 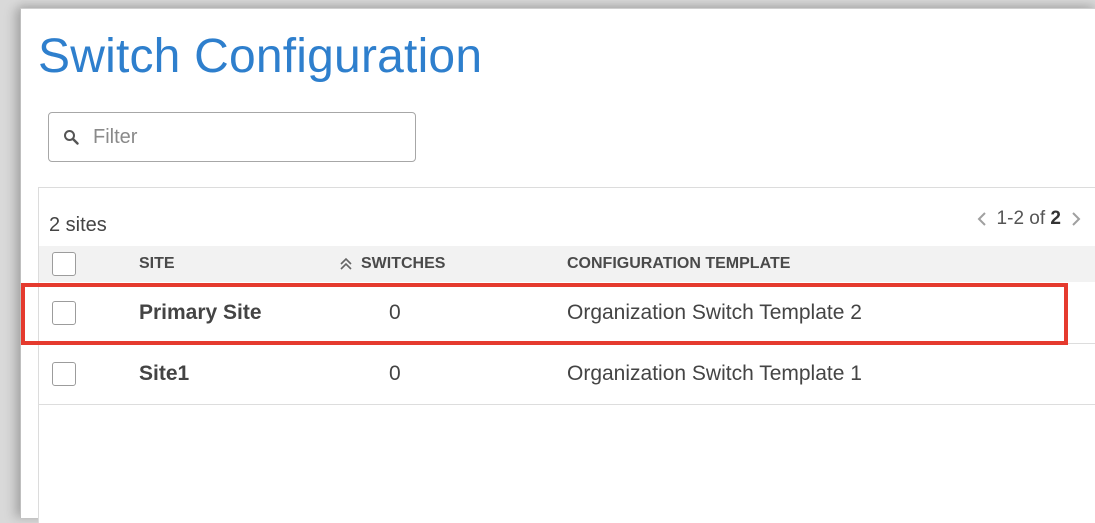 I want to click on chevron-right-icon, so click(x=1076, y=219).